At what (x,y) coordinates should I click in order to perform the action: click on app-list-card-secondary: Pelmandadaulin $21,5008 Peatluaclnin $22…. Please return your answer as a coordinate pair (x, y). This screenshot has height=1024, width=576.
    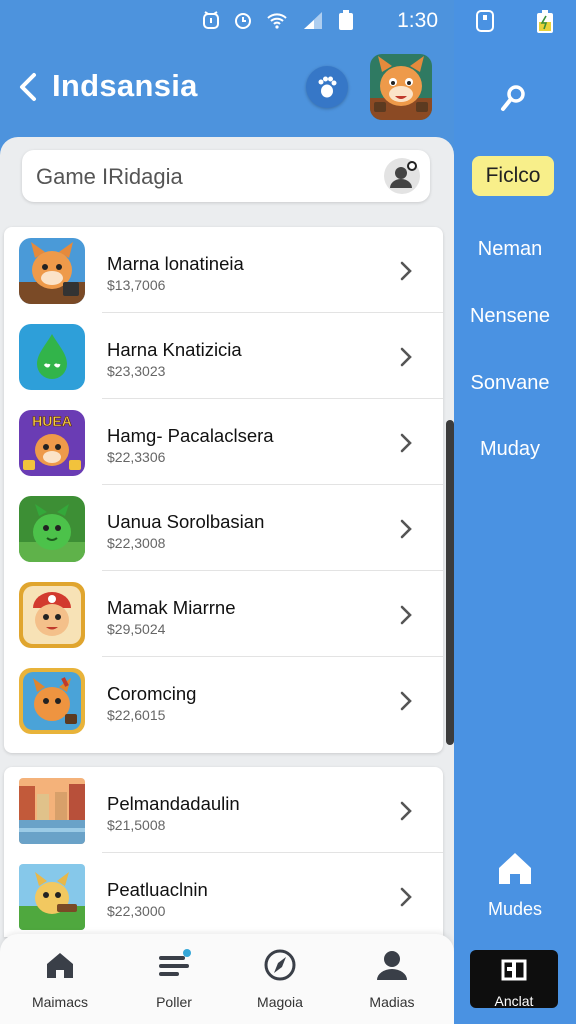
    Looking at the image, I should click on (223, 852).